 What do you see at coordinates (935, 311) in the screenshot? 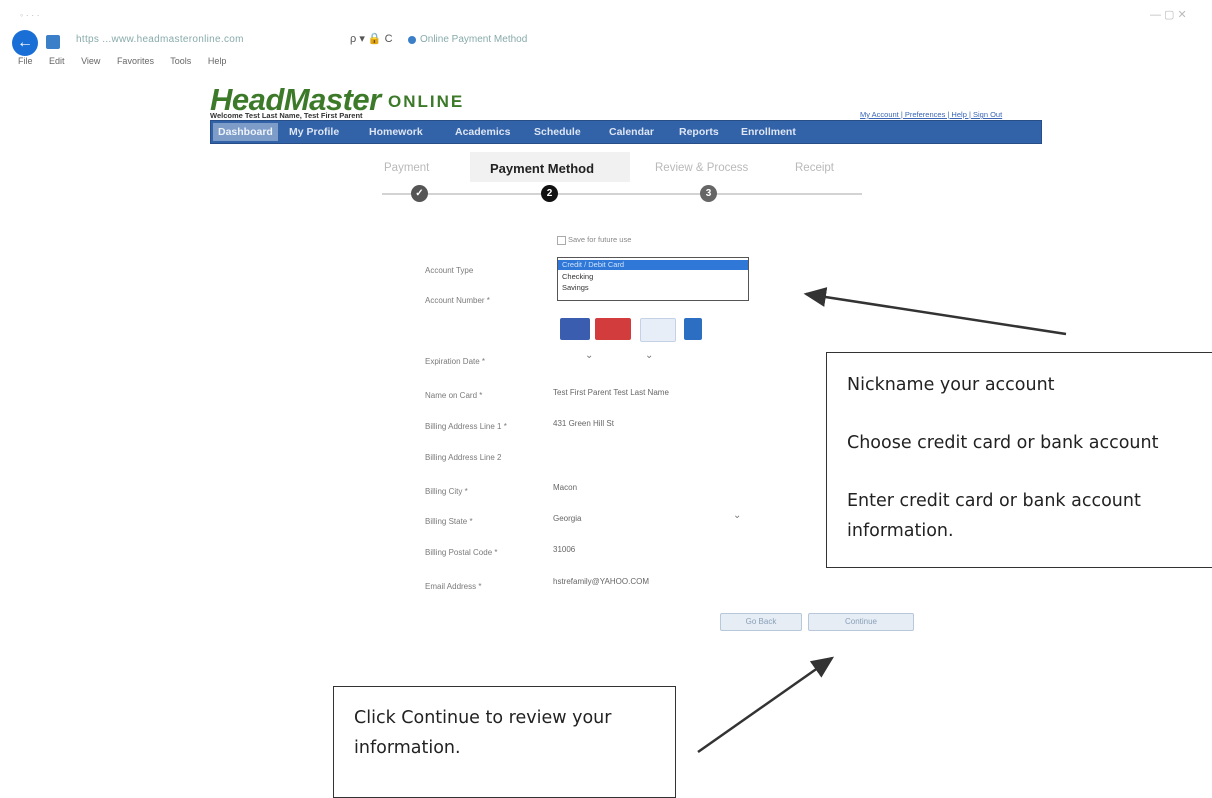
I see `arrow-to-dropdown` at bounding box center [935, 311].